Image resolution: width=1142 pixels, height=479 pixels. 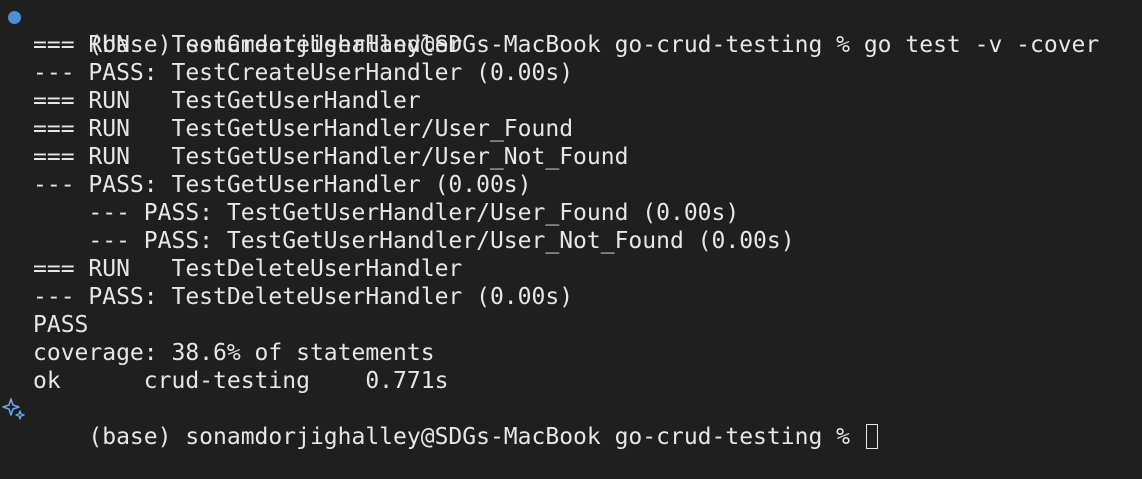 I want to click on output-line: ok crud-testing 0.771s, so click(x=241, y=381).